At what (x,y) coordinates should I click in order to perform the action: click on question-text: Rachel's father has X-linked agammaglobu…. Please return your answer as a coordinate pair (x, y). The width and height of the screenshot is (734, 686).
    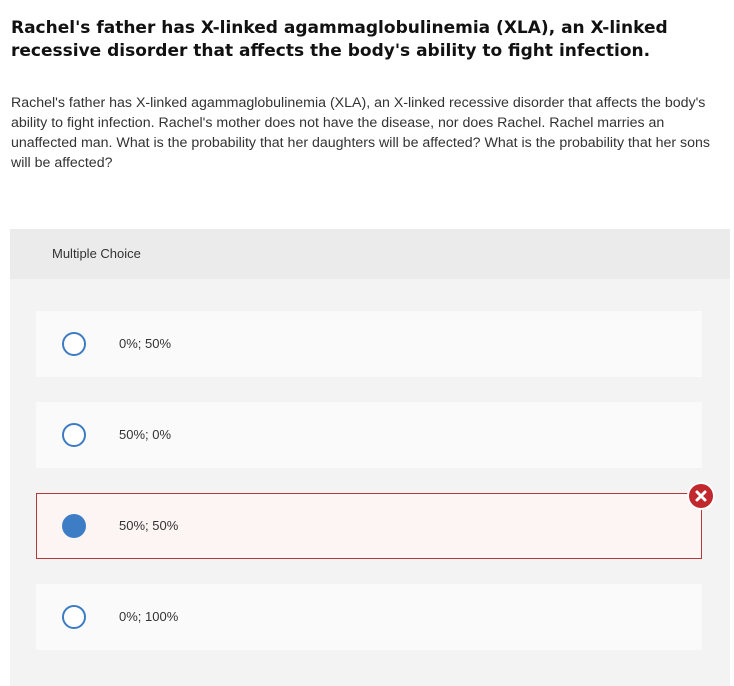
    Looking at the image, I should click on (361, 133).